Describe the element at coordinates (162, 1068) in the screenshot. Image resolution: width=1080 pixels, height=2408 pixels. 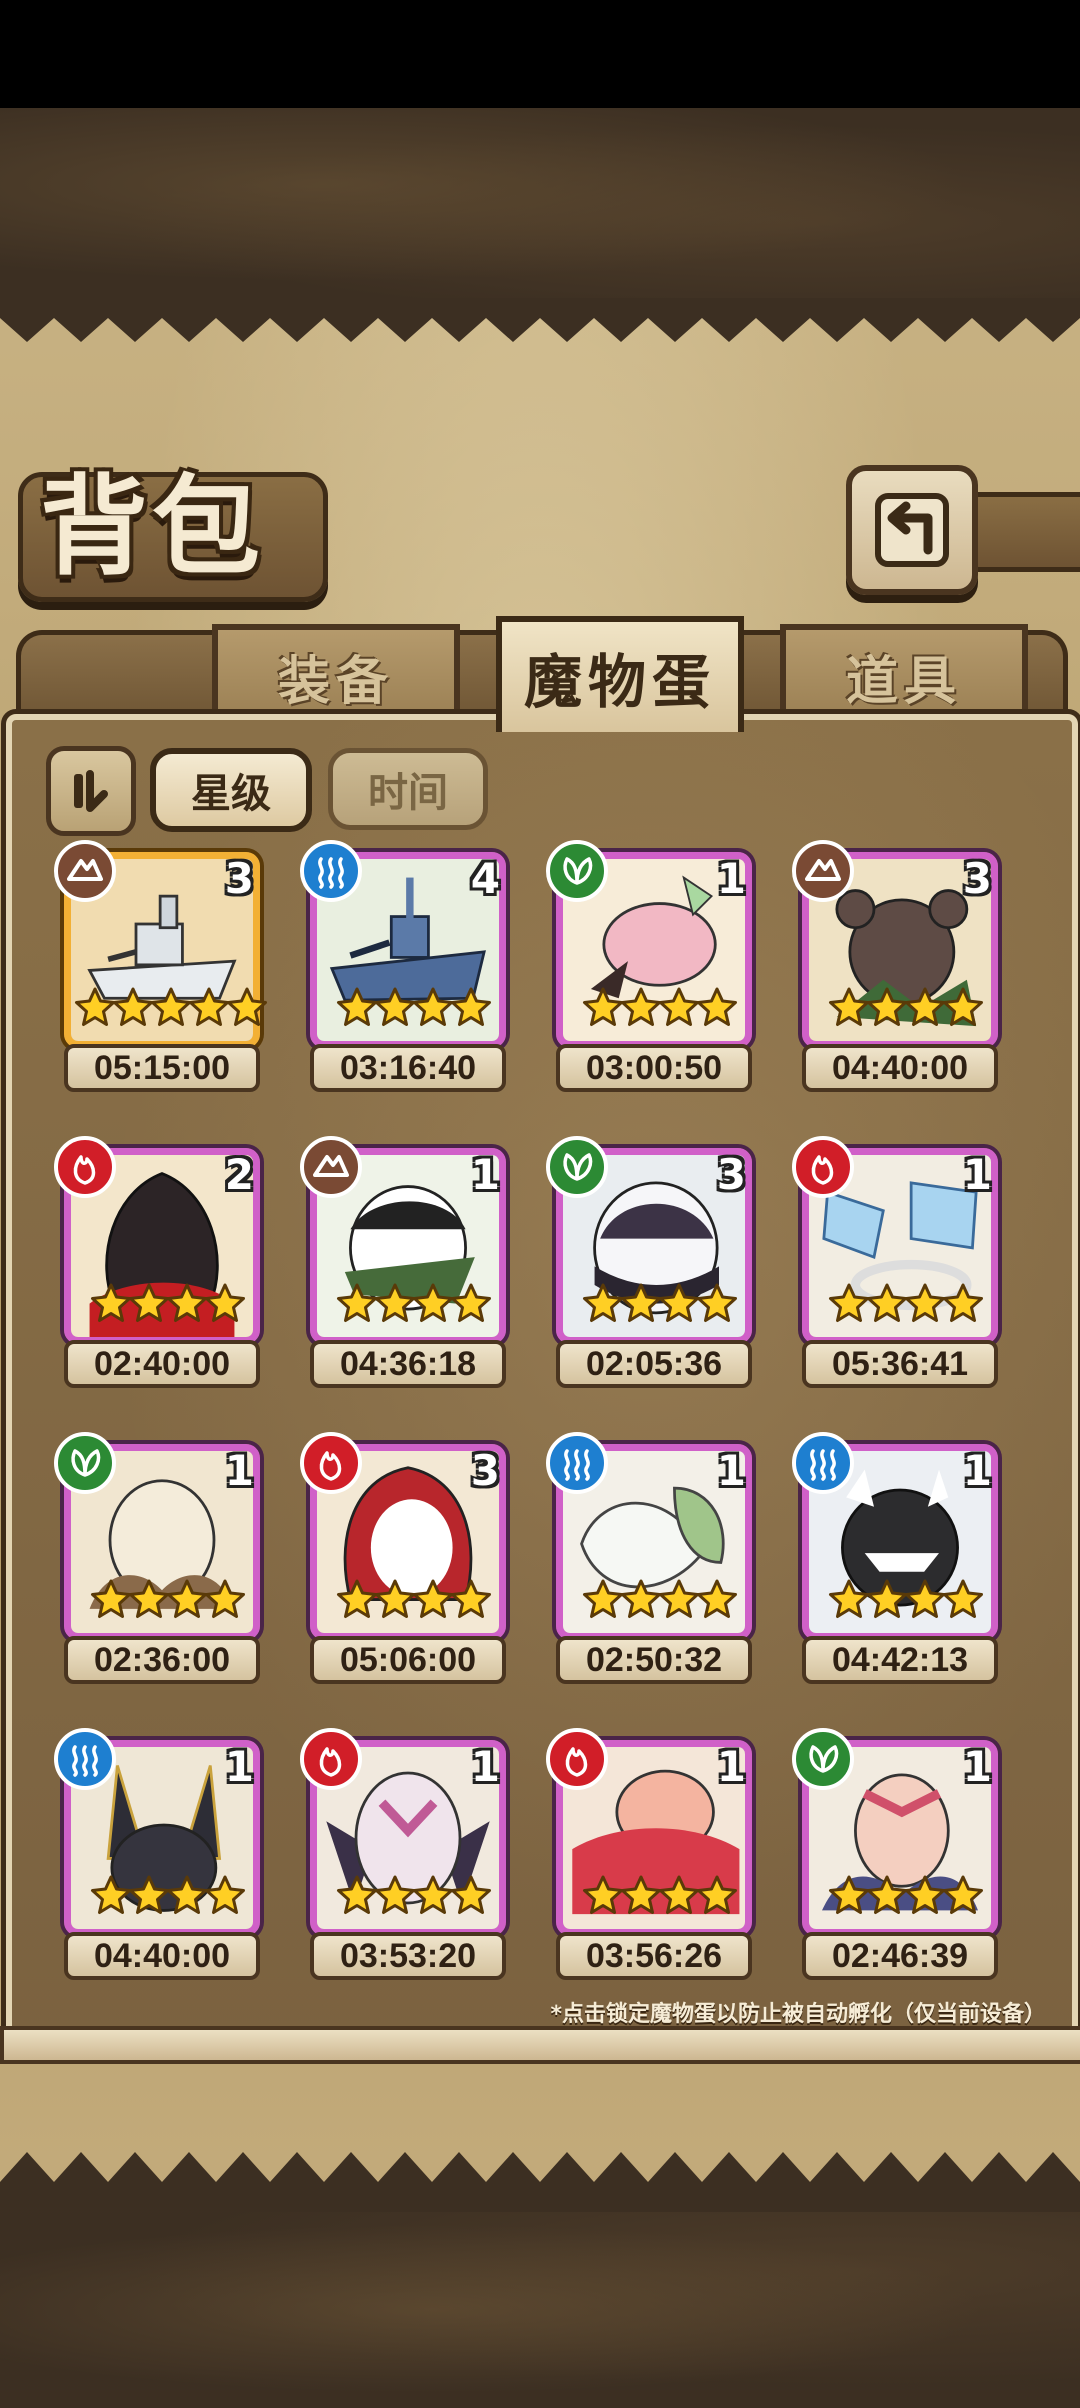
I see `hatch-timer: 05:15:00` at that location.